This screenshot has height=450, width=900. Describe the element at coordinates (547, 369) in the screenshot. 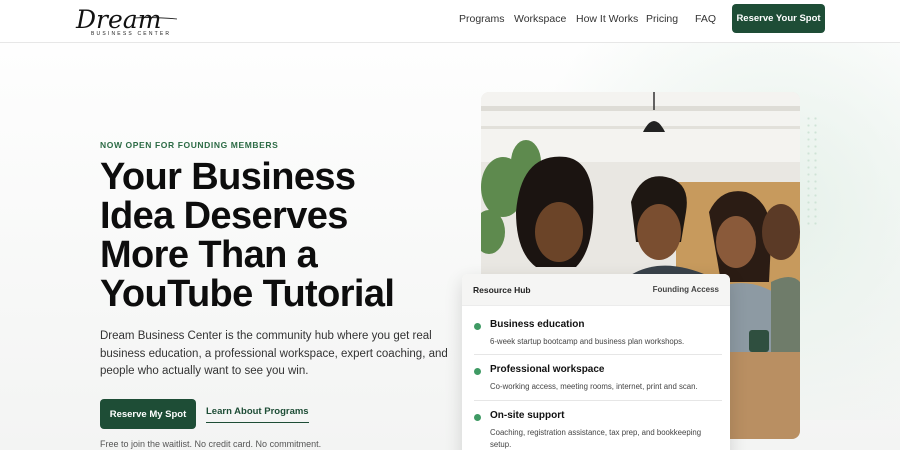

I see `item-title: Professional workspace` at that location.